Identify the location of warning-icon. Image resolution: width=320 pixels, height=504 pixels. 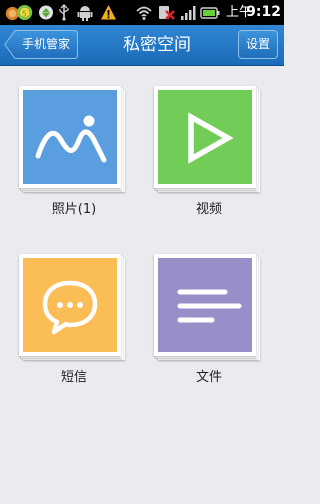
(108, 12).